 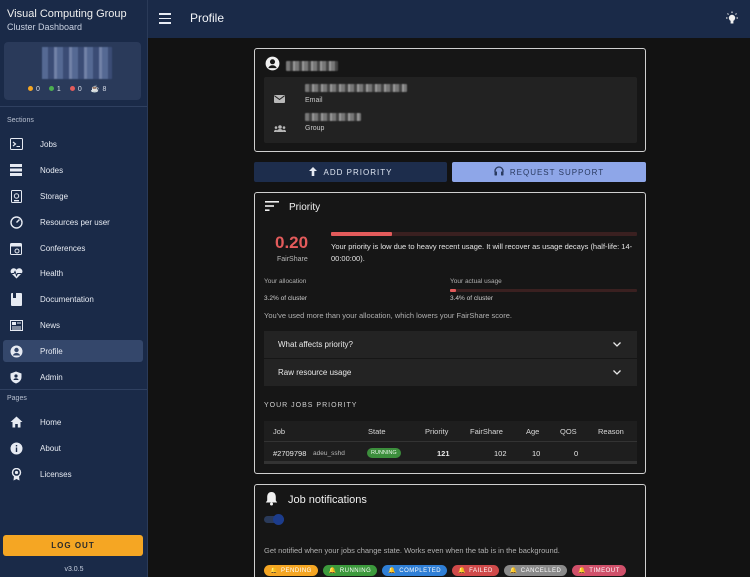 What do you see at coordinates (450, 372) in the screenshot?
I see `accordion-raw-resource-usage: Raw resource usage` at bounding box center [450, 372].